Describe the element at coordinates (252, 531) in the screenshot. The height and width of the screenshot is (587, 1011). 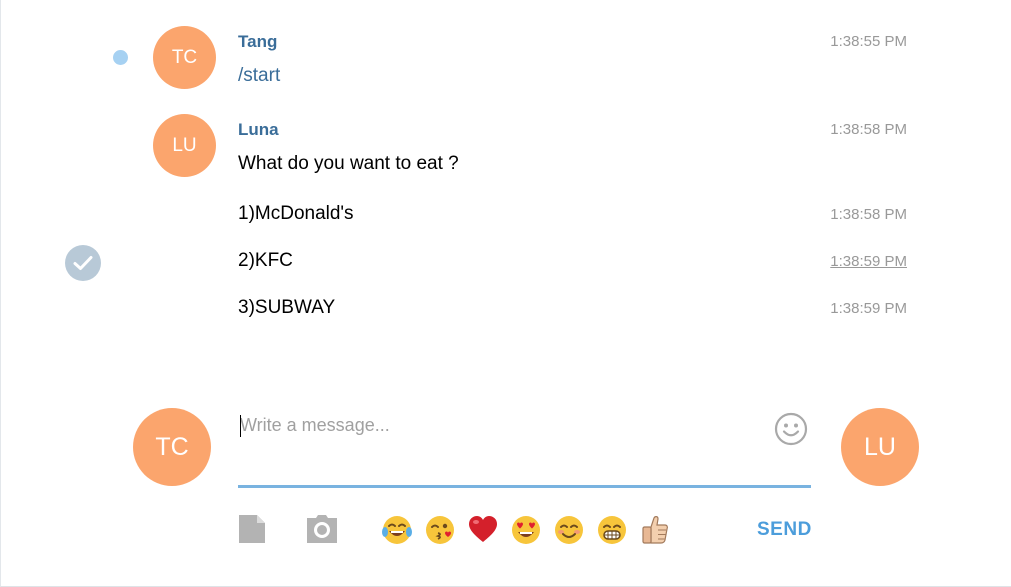
I see `attach-file-icon` at that location.